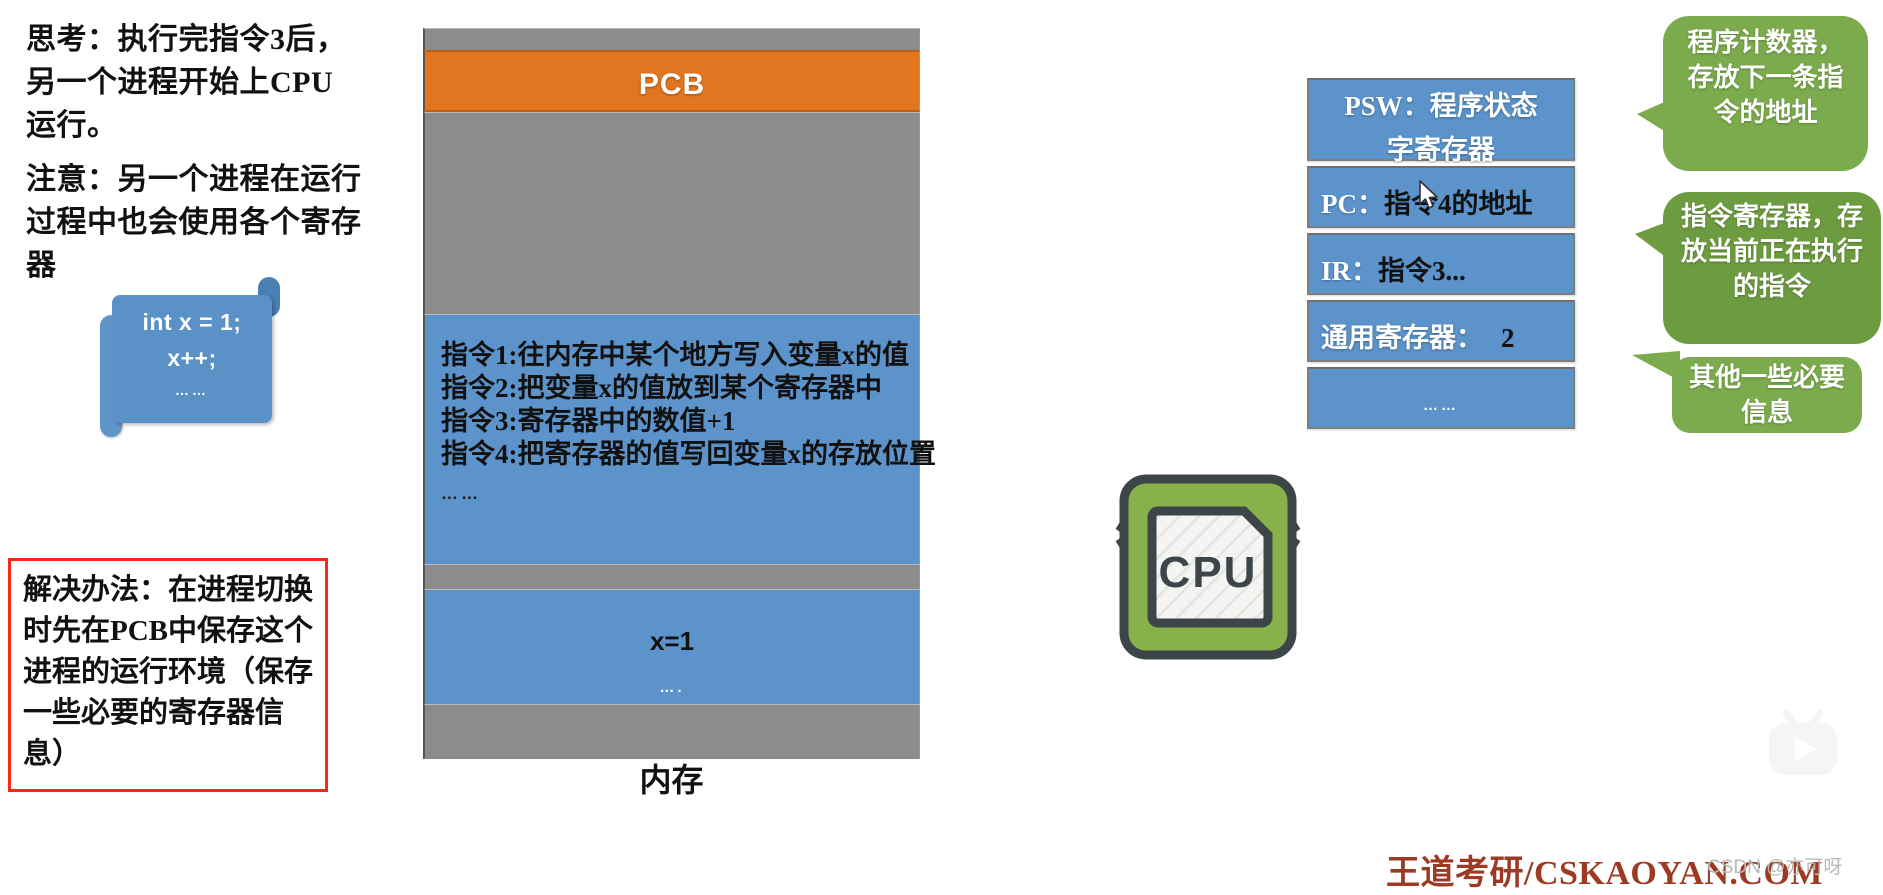  What do you see at coordinates (1653, 117) in the screenshot?
I see `callout-pc-tail-icon` at bounding box center [1653, 117].